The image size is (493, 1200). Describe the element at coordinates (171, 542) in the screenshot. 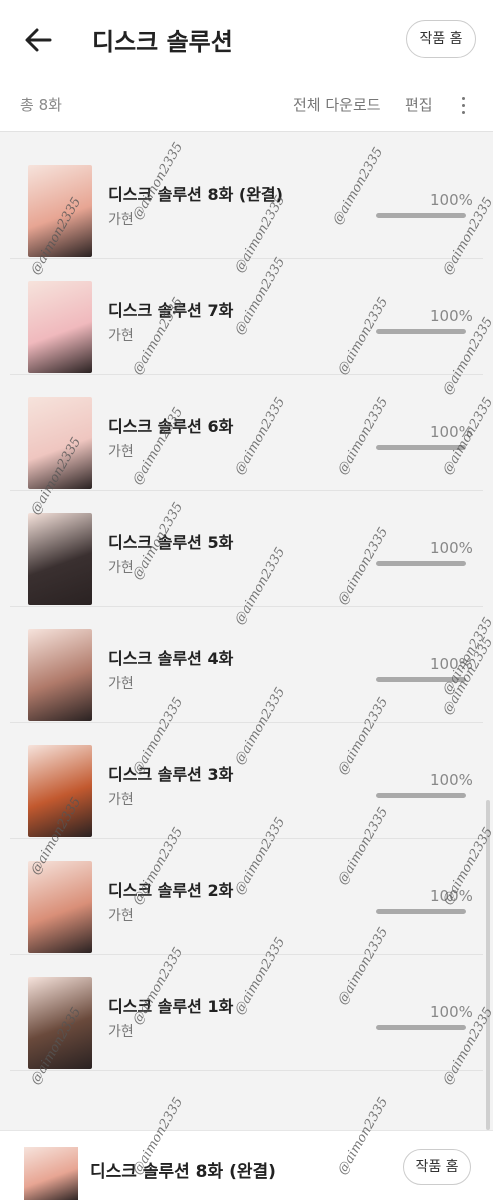

I see `episode-title: 디스크 솔루션 5화` at that location.